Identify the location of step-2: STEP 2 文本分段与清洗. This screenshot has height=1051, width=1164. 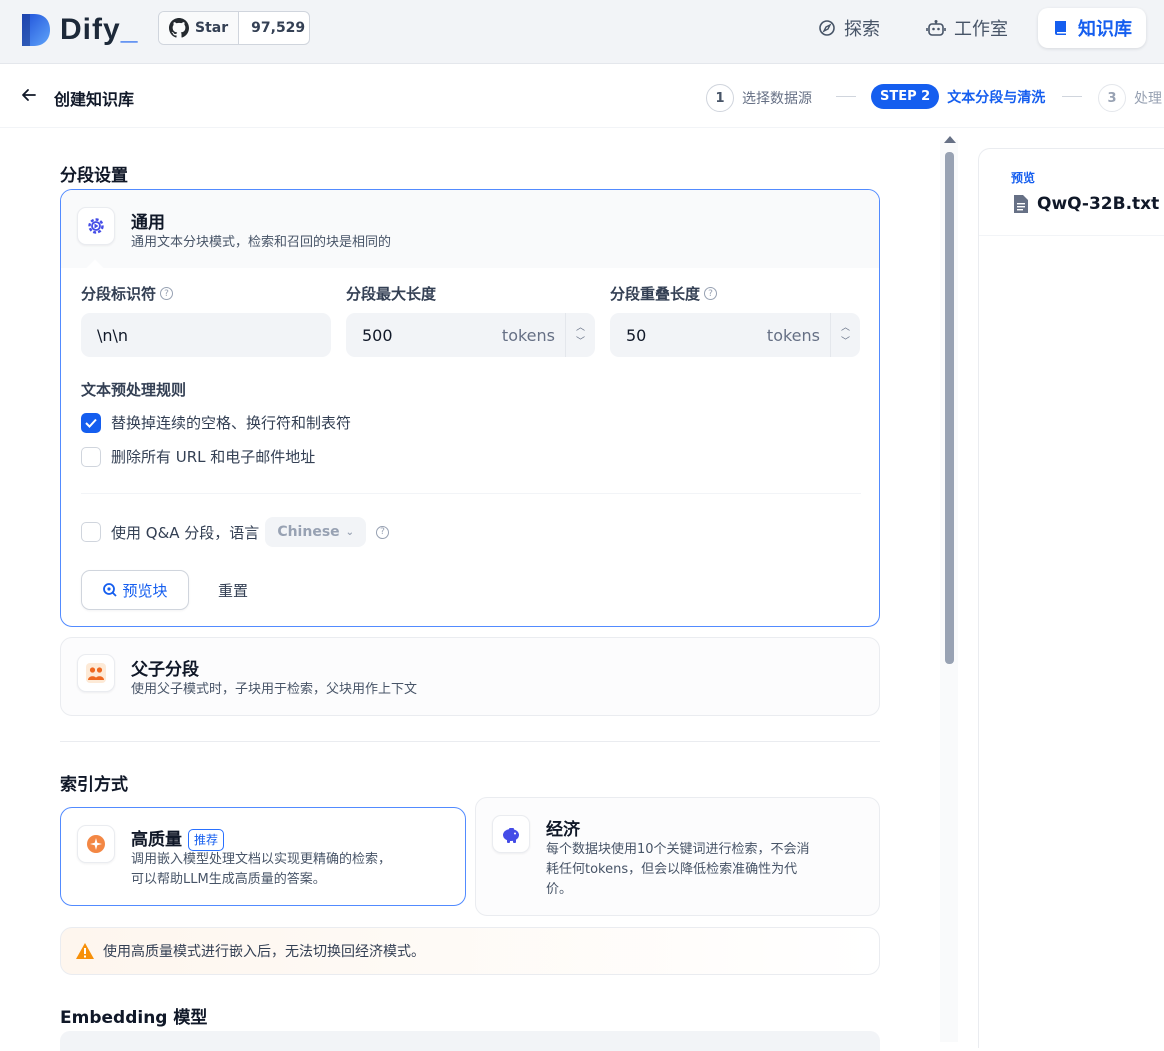
(958, 96).